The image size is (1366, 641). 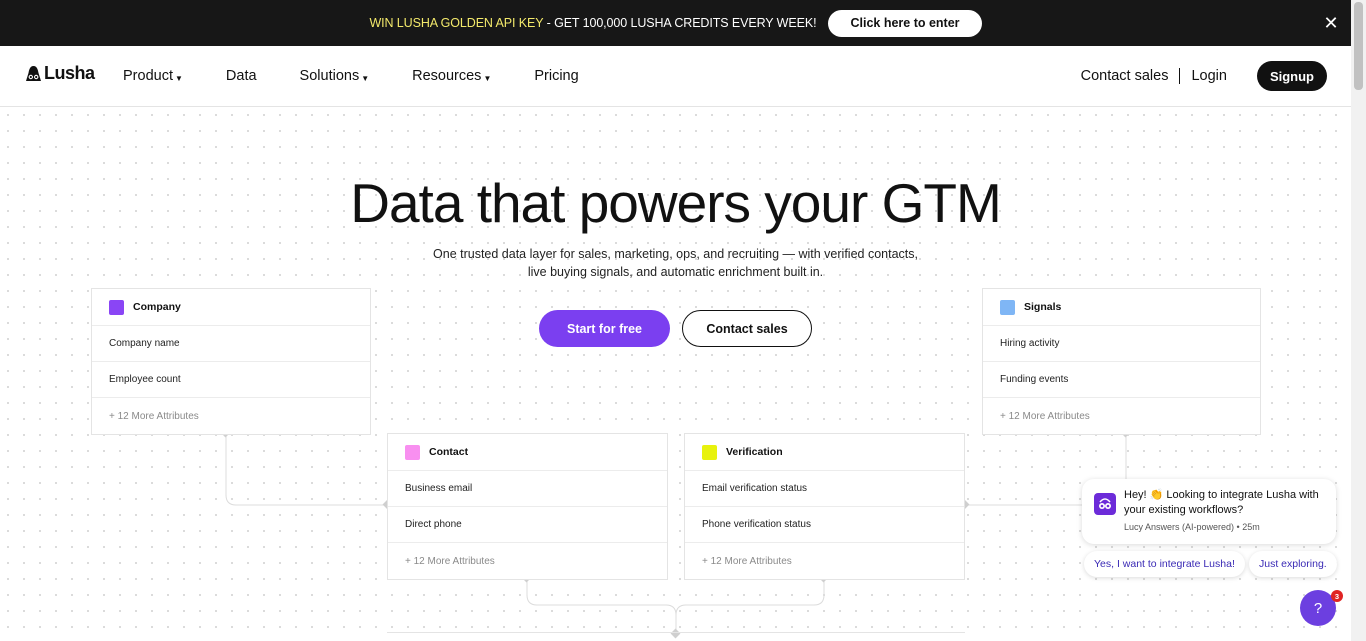 I want to click on nav-item-solutions: Solutions ▼, so click(x=335, y=76).